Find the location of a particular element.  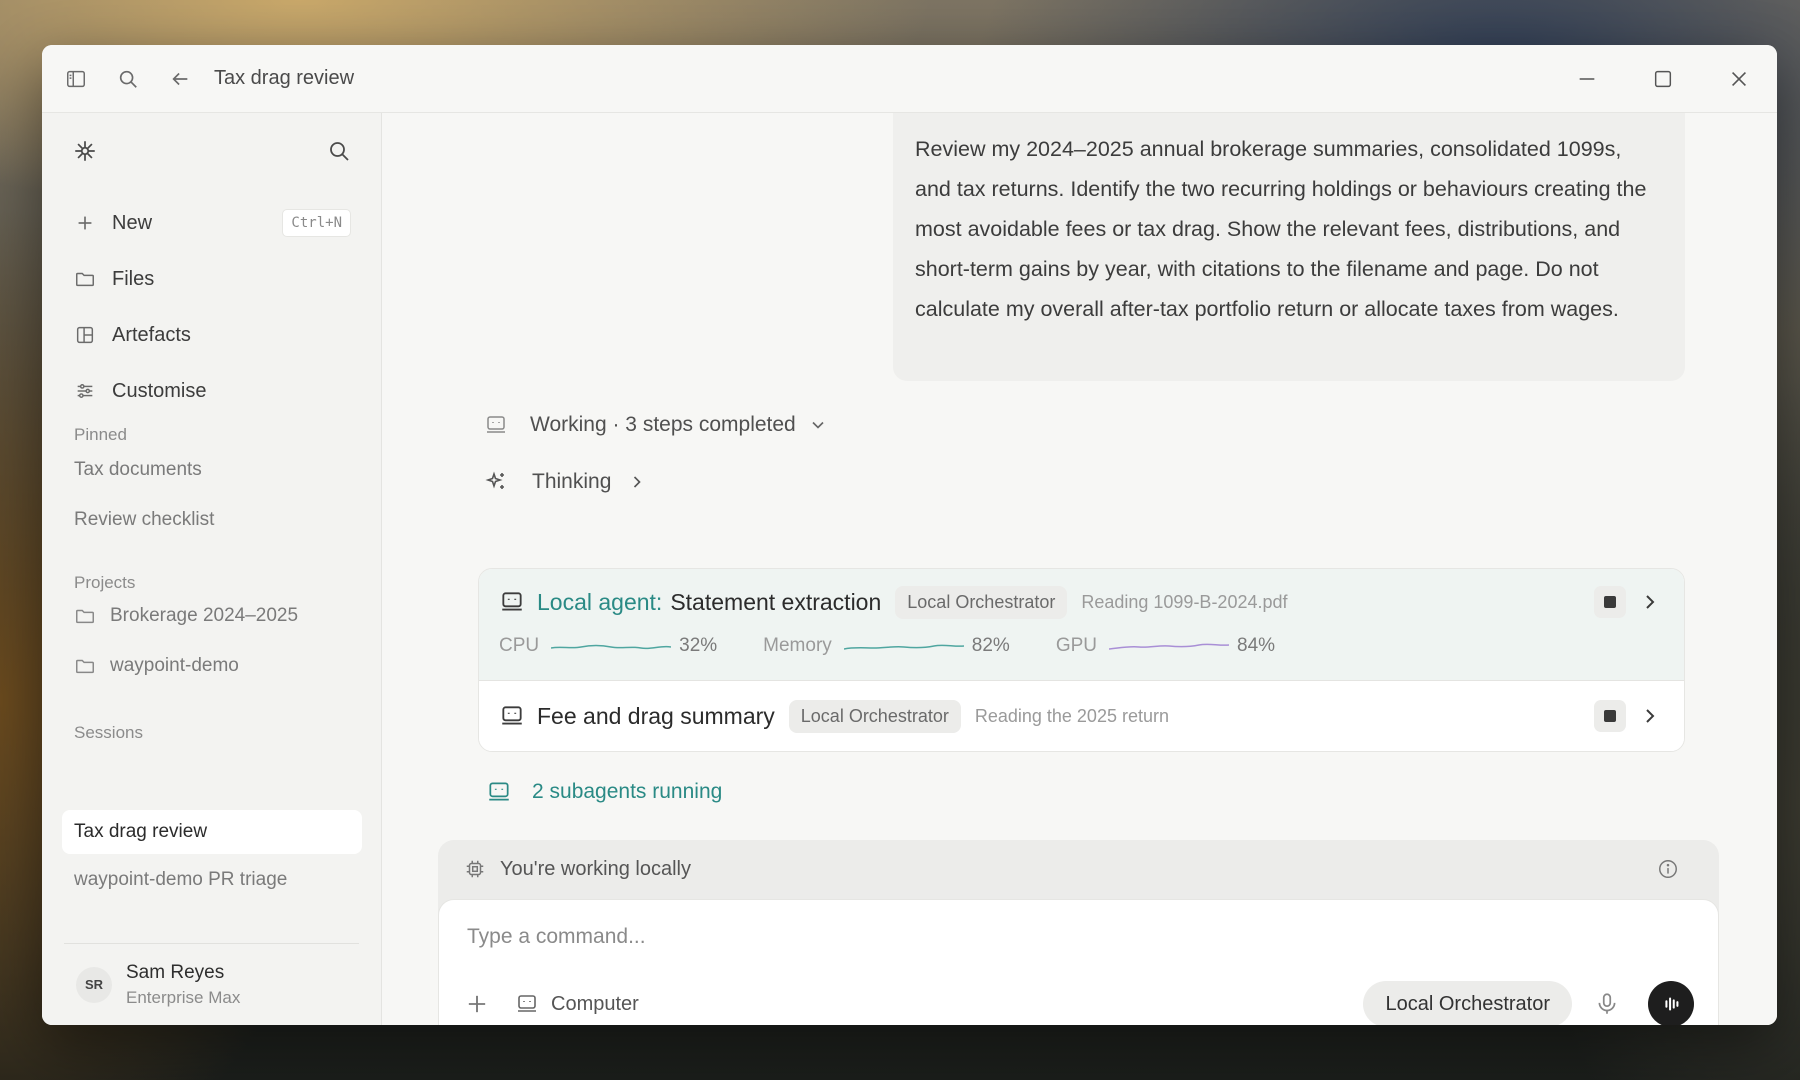

resource-metrics: CPU 32% Memory 82% GPU 84% is located at coordinates (910, 646).